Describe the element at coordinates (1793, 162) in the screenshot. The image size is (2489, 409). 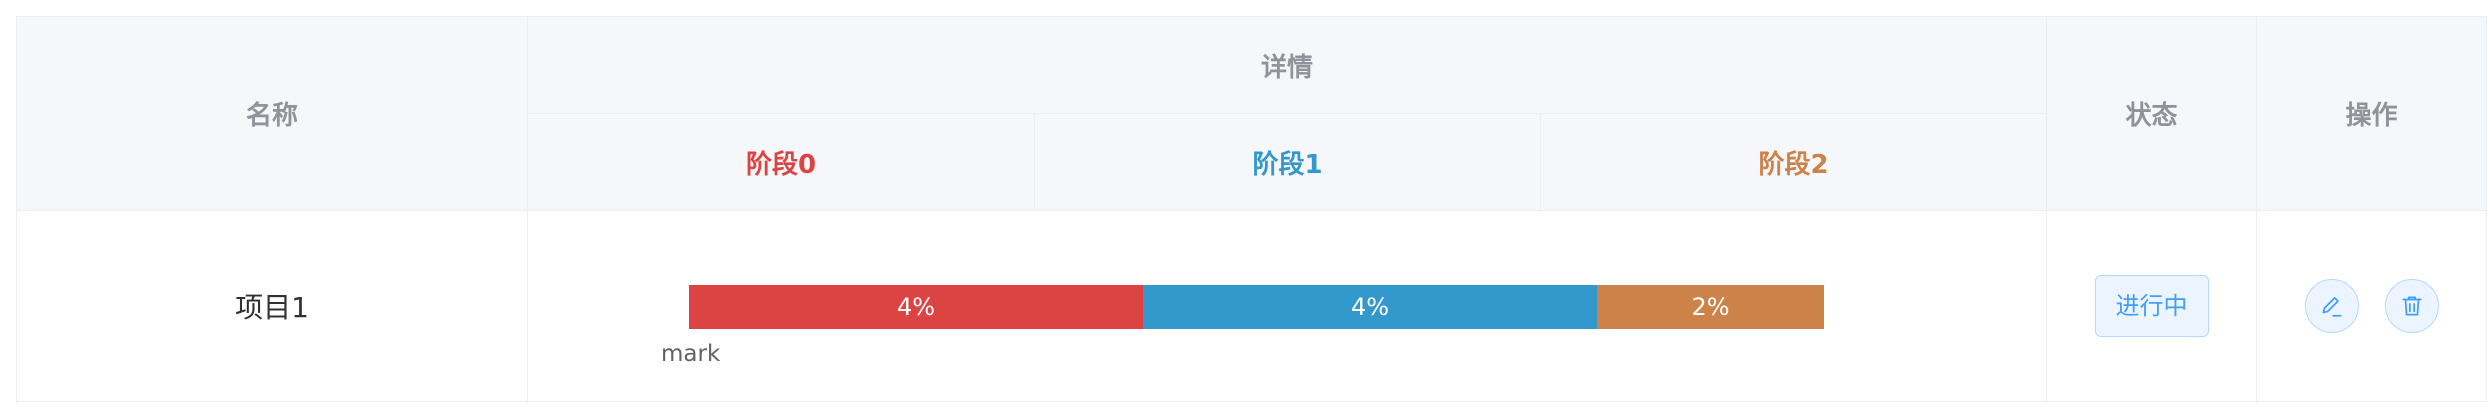
I see `header-stage-2: 阶段2` at that location.